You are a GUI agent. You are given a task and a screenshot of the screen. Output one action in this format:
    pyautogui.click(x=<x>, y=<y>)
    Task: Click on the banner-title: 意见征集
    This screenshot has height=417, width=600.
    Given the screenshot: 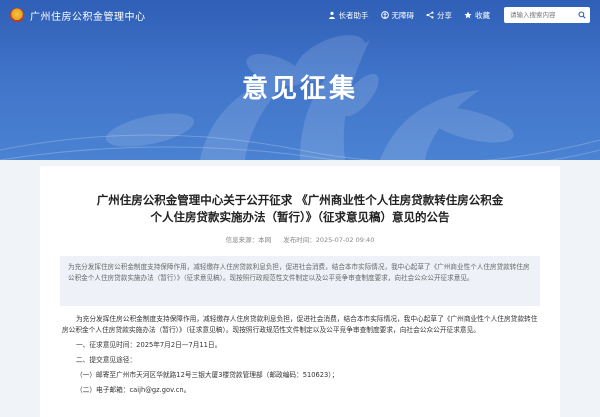 What is the action you would take?
    pyautogui.click(x=299, y=89)
    